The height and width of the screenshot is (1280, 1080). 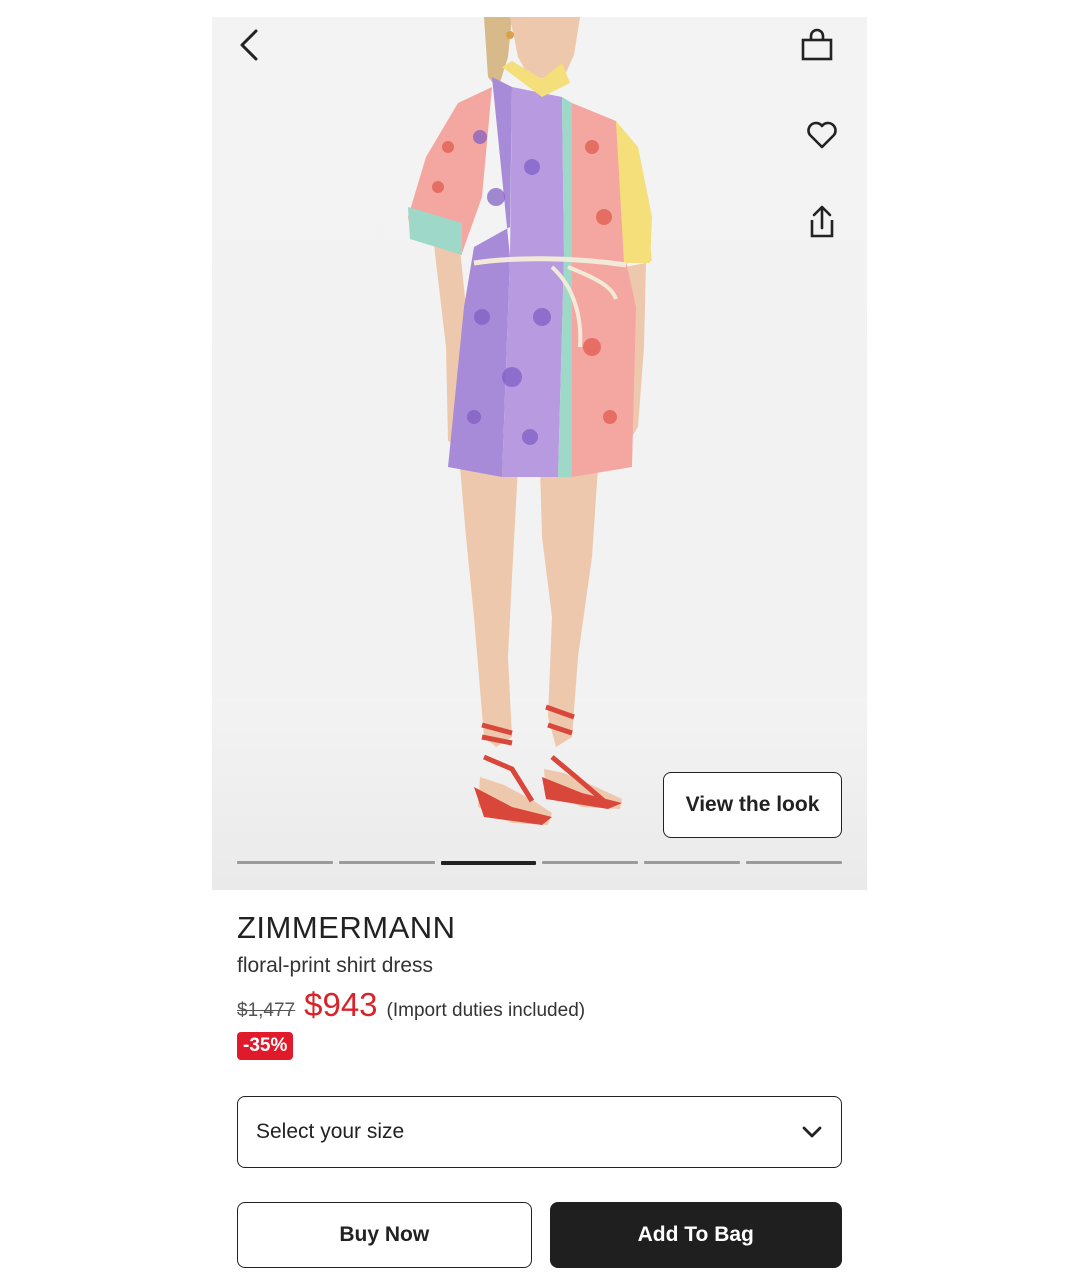 I want to click on shopping-bag-button, so click(x=817, y=45).